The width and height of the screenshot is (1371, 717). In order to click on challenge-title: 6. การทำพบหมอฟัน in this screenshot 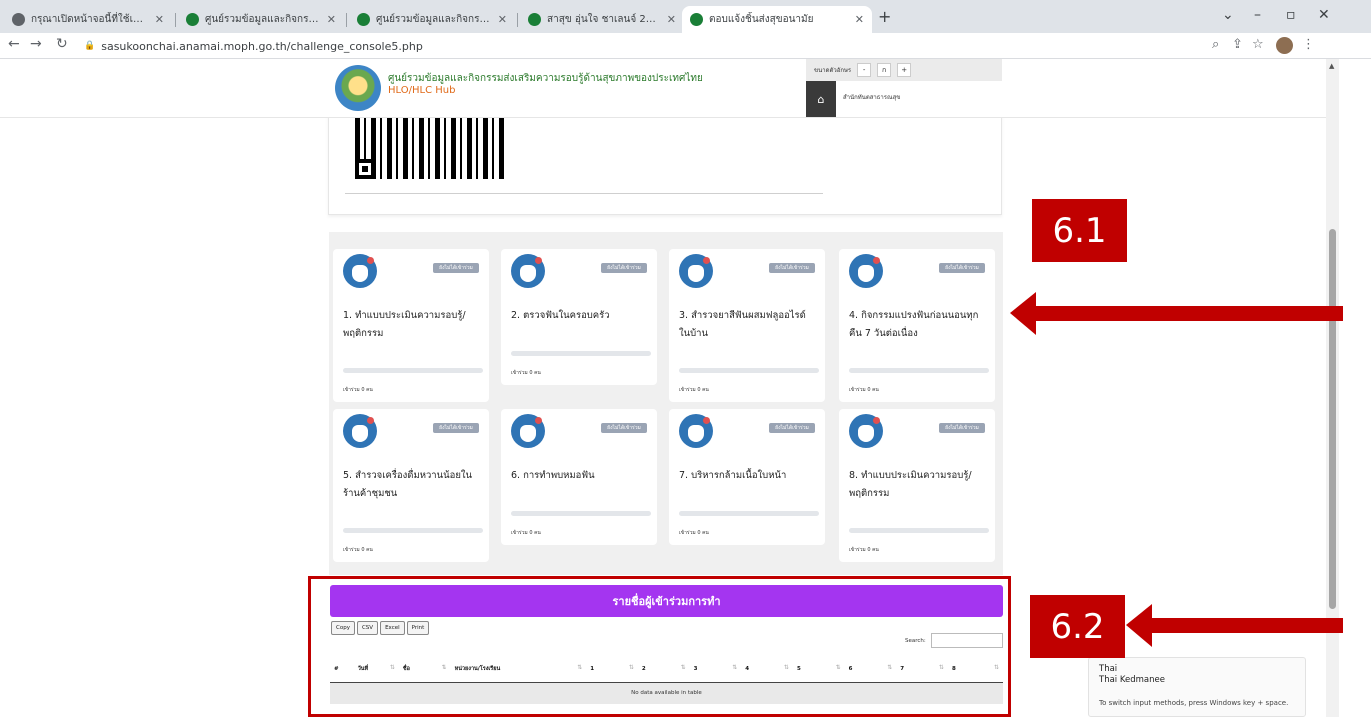, I will do `click(581, 476)`.